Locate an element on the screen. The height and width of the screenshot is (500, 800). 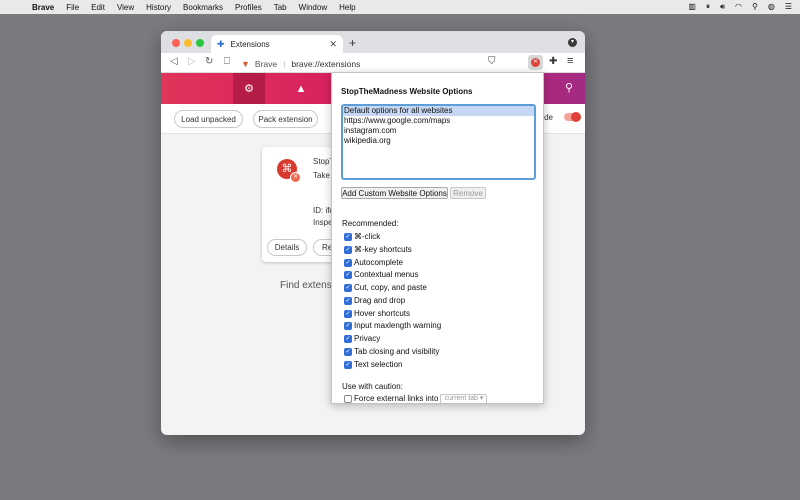
option-checkbox: ✓ Input maxlength warning is located at coordinates (392, 325).